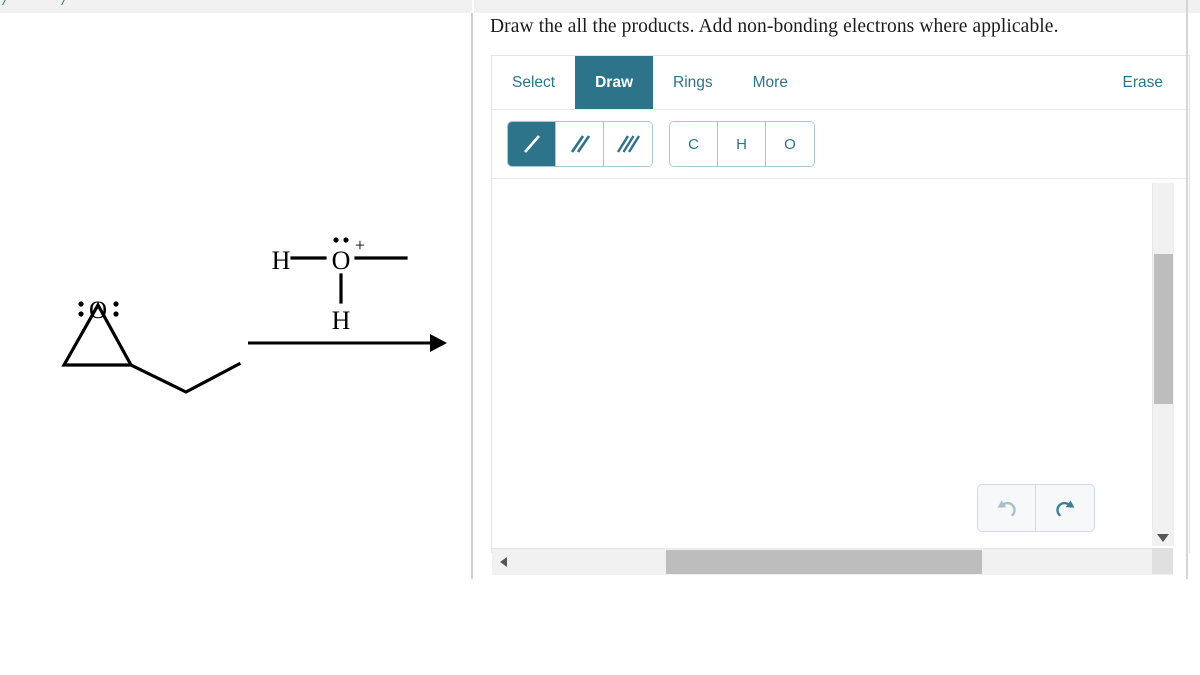 The image size is (1200, 675). I want to click on atom-tool-group: C H O, so click(742, 144).